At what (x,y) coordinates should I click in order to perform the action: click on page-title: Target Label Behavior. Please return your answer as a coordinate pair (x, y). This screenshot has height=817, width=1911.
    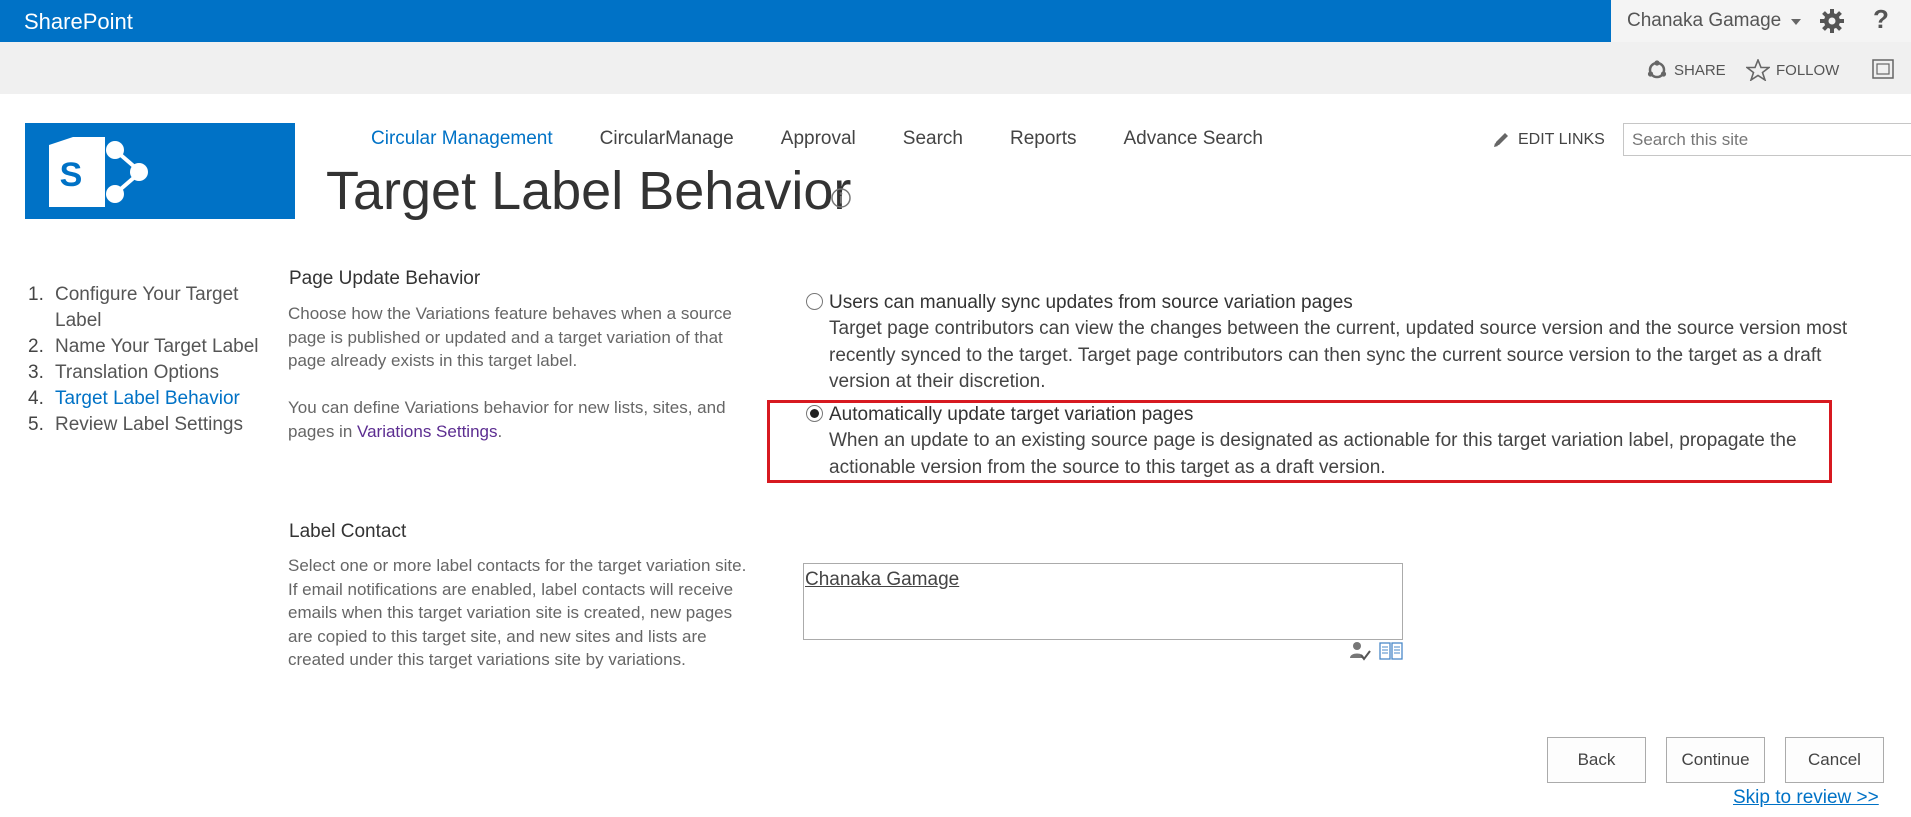
    Looking at the image, I should click on (589, 191).